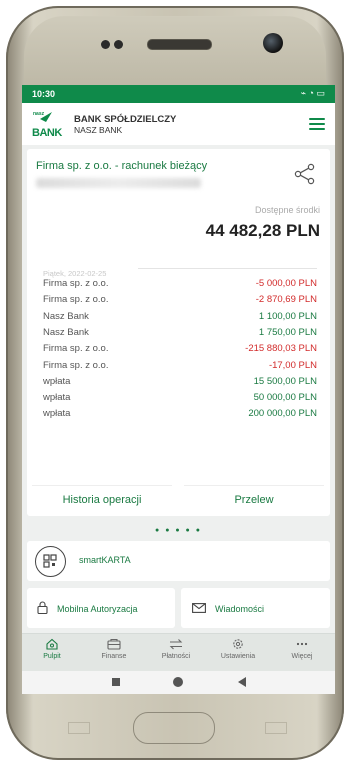  Describe the element at coordinates (302, 649) in the screenshot. I see `nav-item-wiecej: Więcej` at that location.